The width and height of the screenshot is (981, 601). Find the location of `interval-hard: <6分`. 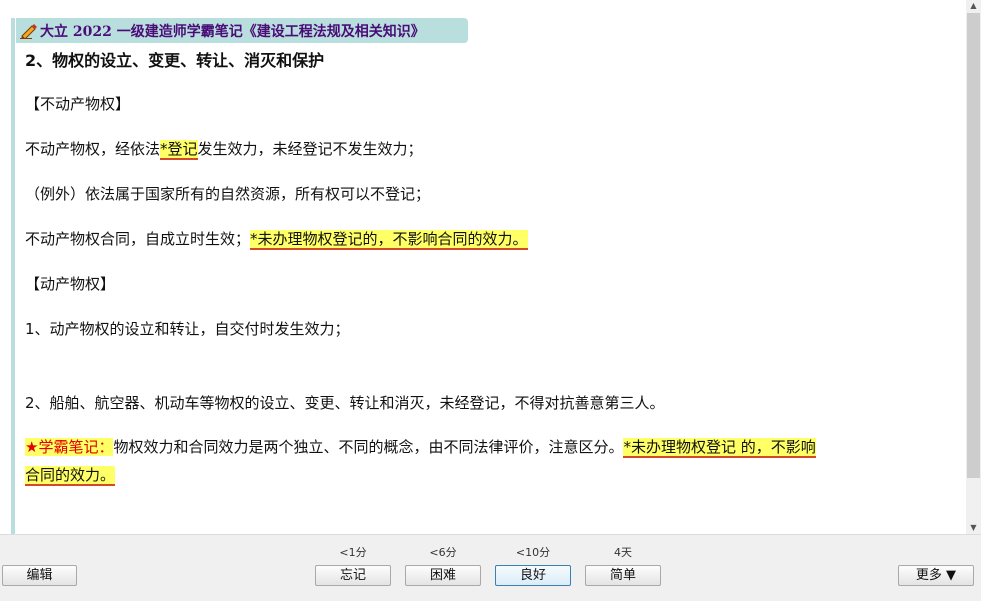

interval-hard: <6分 is located at coordinates (443, 552).